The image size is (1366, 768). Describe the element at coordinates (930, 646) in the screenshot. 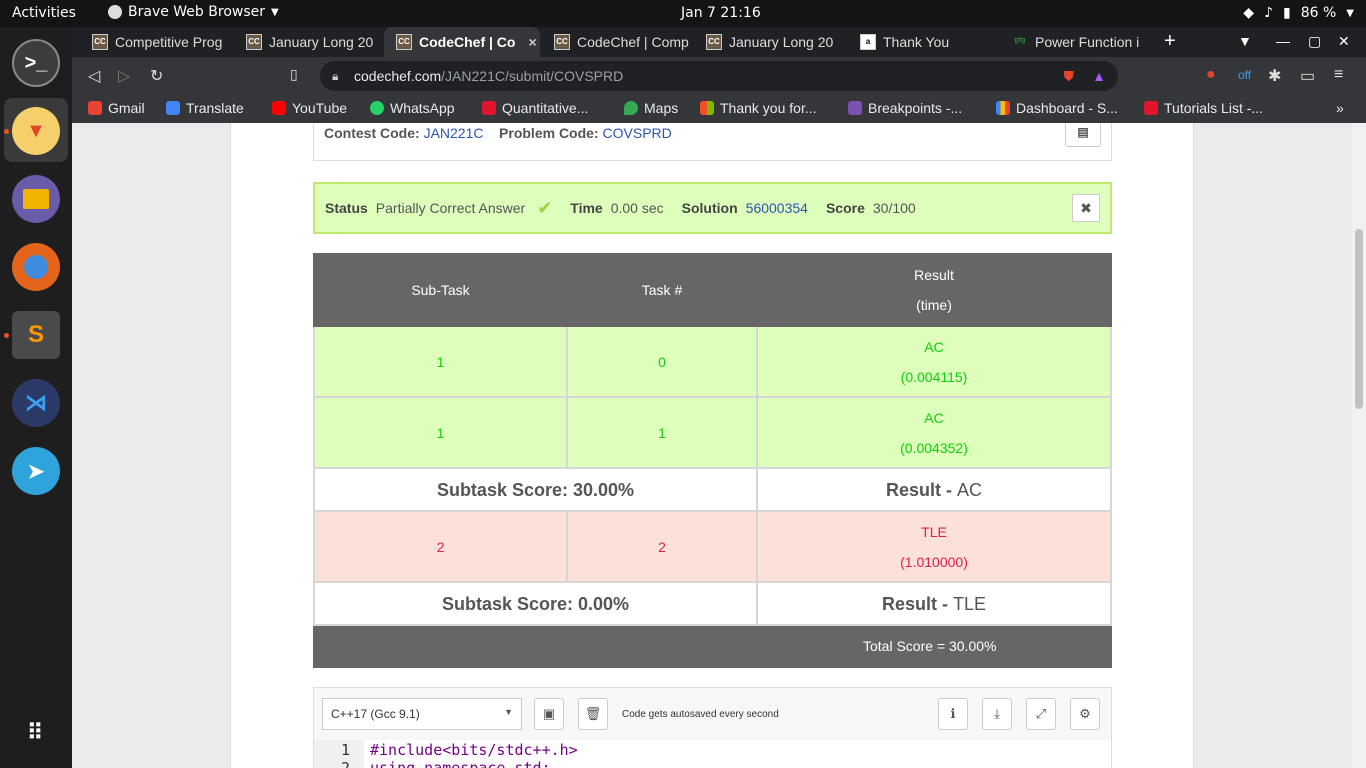

I see `total-score: Total Score = 30.00%` at that location.